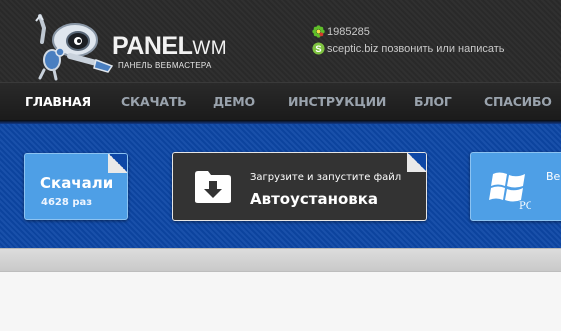  What do you see at coordinates (518, 101) in the screenshot?
I see `nav-item-thanks: СПАСИБО` at bounding box center [518, 101].